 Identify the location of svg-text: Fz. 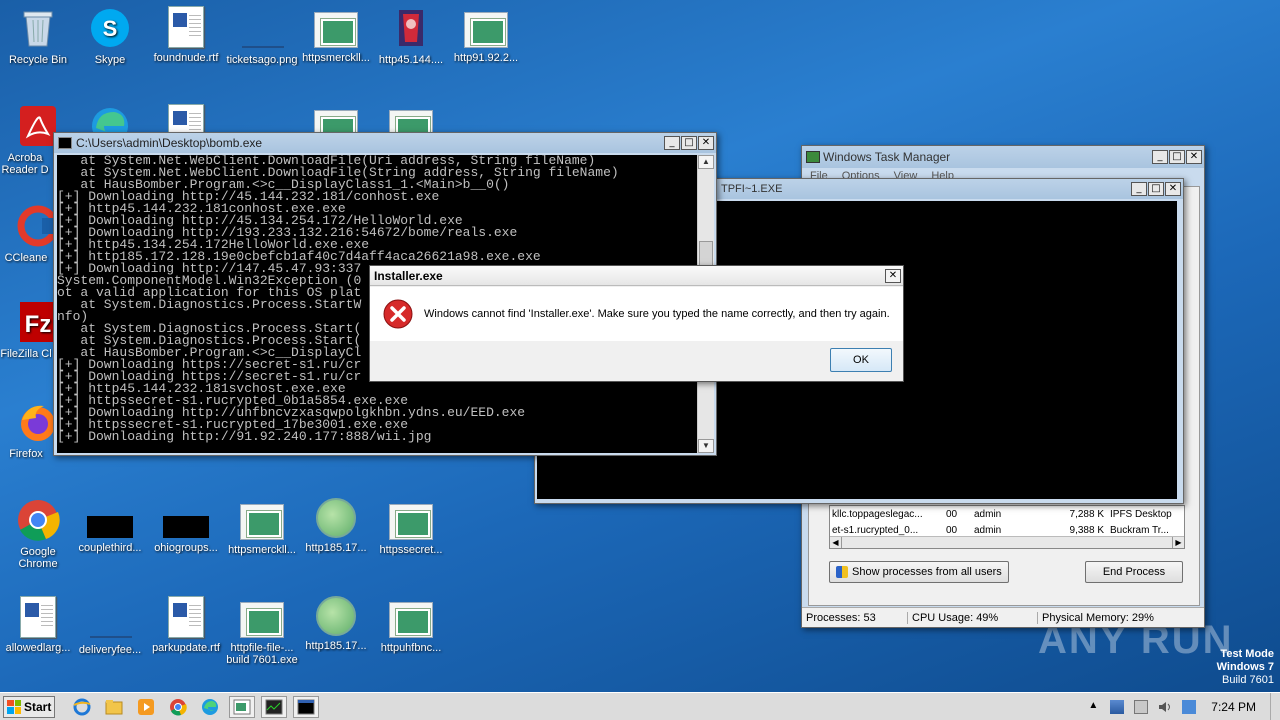
(38, 324).